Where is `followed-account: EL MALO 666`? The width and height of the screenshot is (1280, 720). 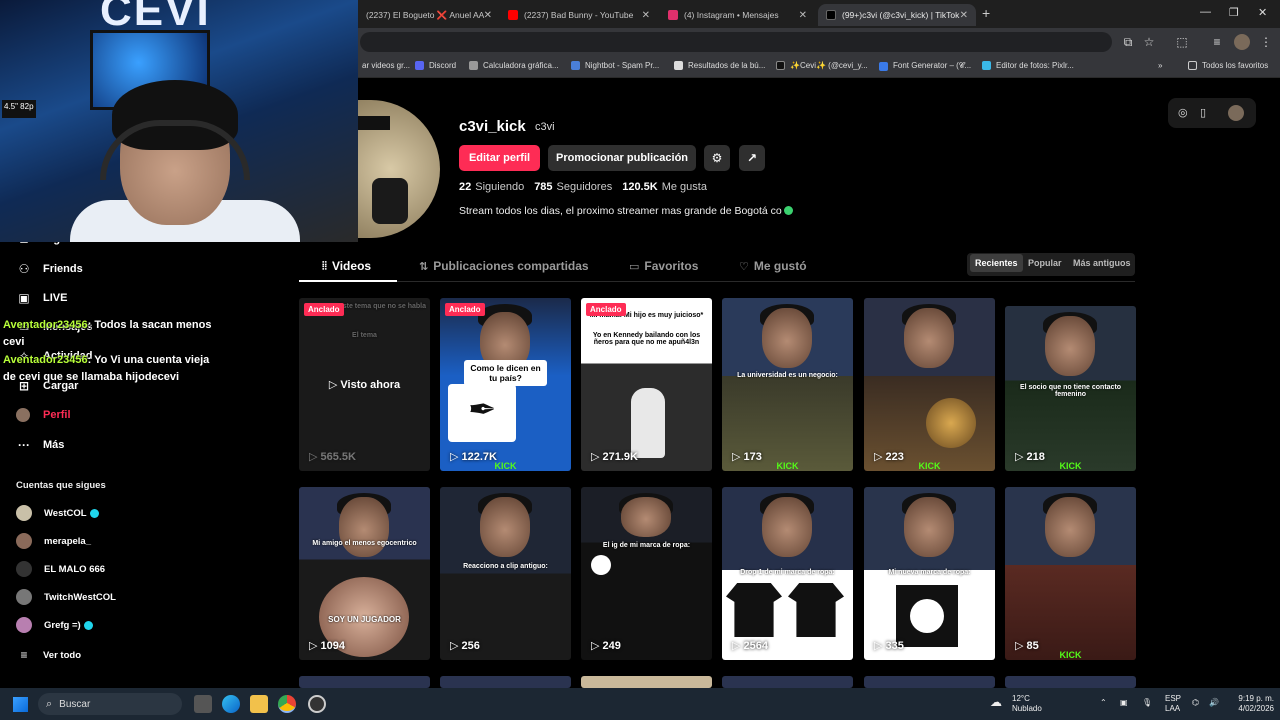
followed-account: EL MALO 666 is located at coordinates (60, 569).